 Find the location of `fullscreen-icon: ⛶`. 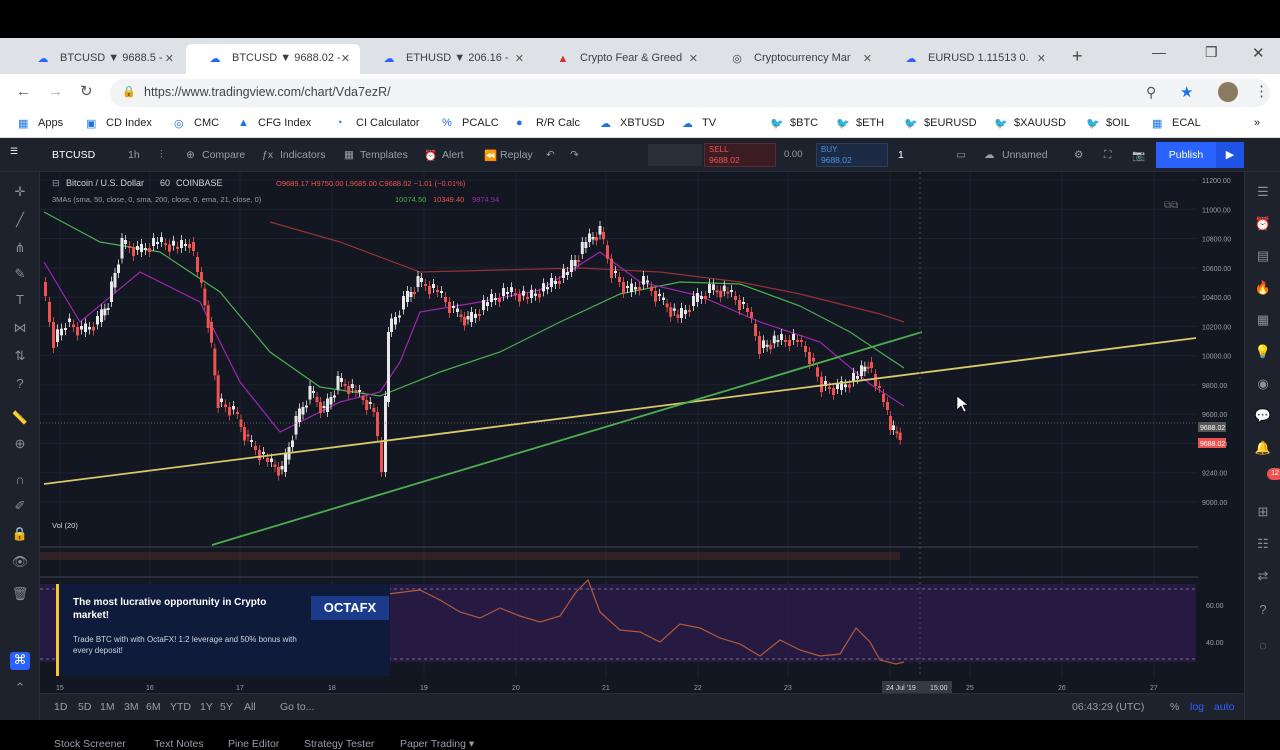

fullscreen-icon: ⛶ is located at coordinates (1107, 155).